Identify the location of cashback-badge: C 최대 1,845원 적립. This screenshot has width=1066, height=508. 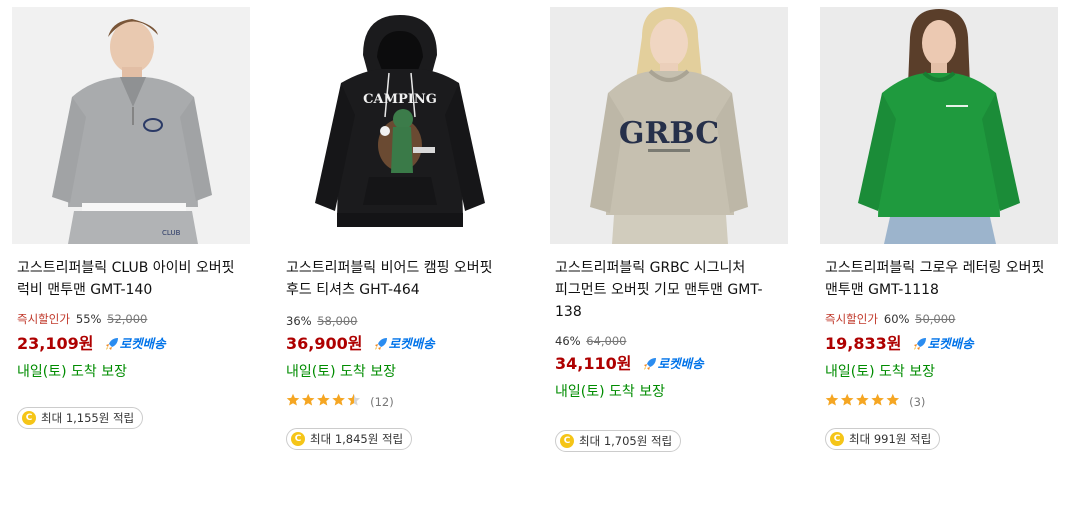
(349, 439).